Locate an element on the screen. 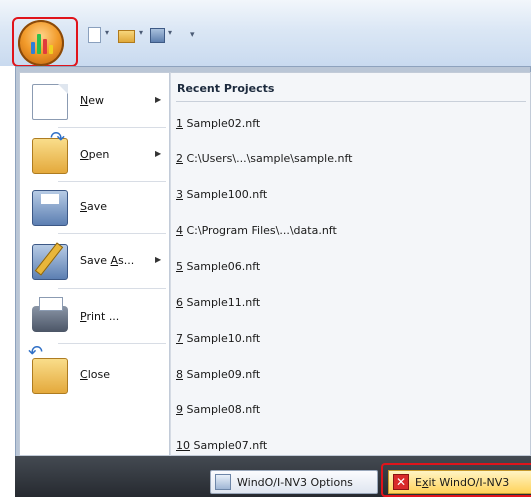  recent-project-item: 4 C:\Program Files\...\data.nft is located at coordinates (346, 234).